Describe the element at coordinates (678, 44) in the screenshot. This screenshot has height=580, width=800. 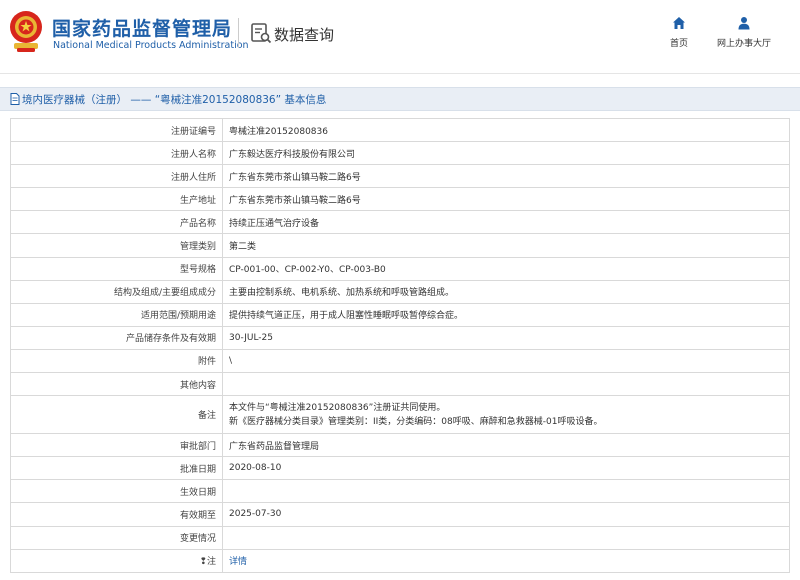
I see `nav-home-label: 首页` at that location.